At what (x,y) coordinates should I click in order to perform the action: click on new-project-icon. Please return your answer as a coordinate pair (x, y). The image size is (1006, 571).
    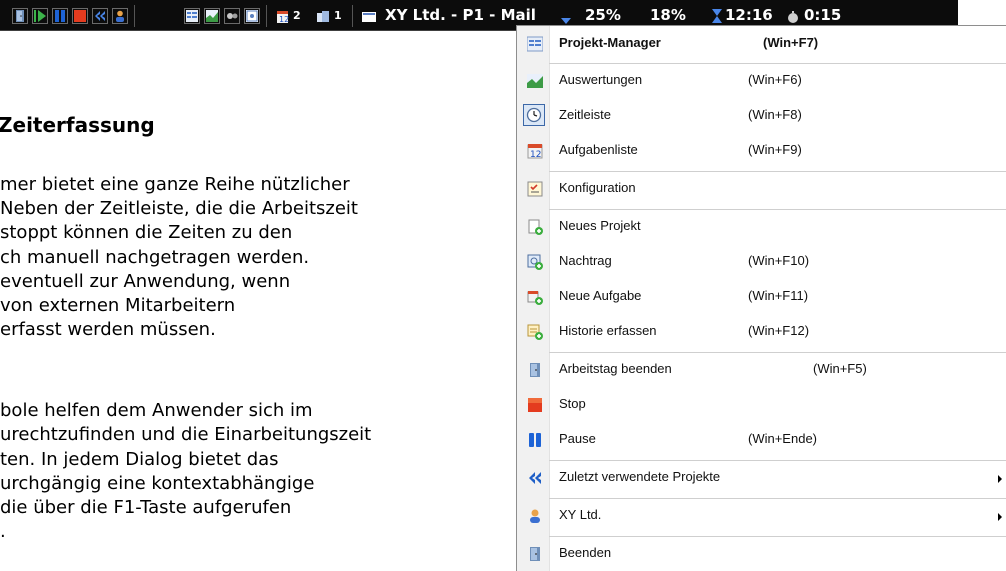
    Looking at the image, I should click on (535, 227).